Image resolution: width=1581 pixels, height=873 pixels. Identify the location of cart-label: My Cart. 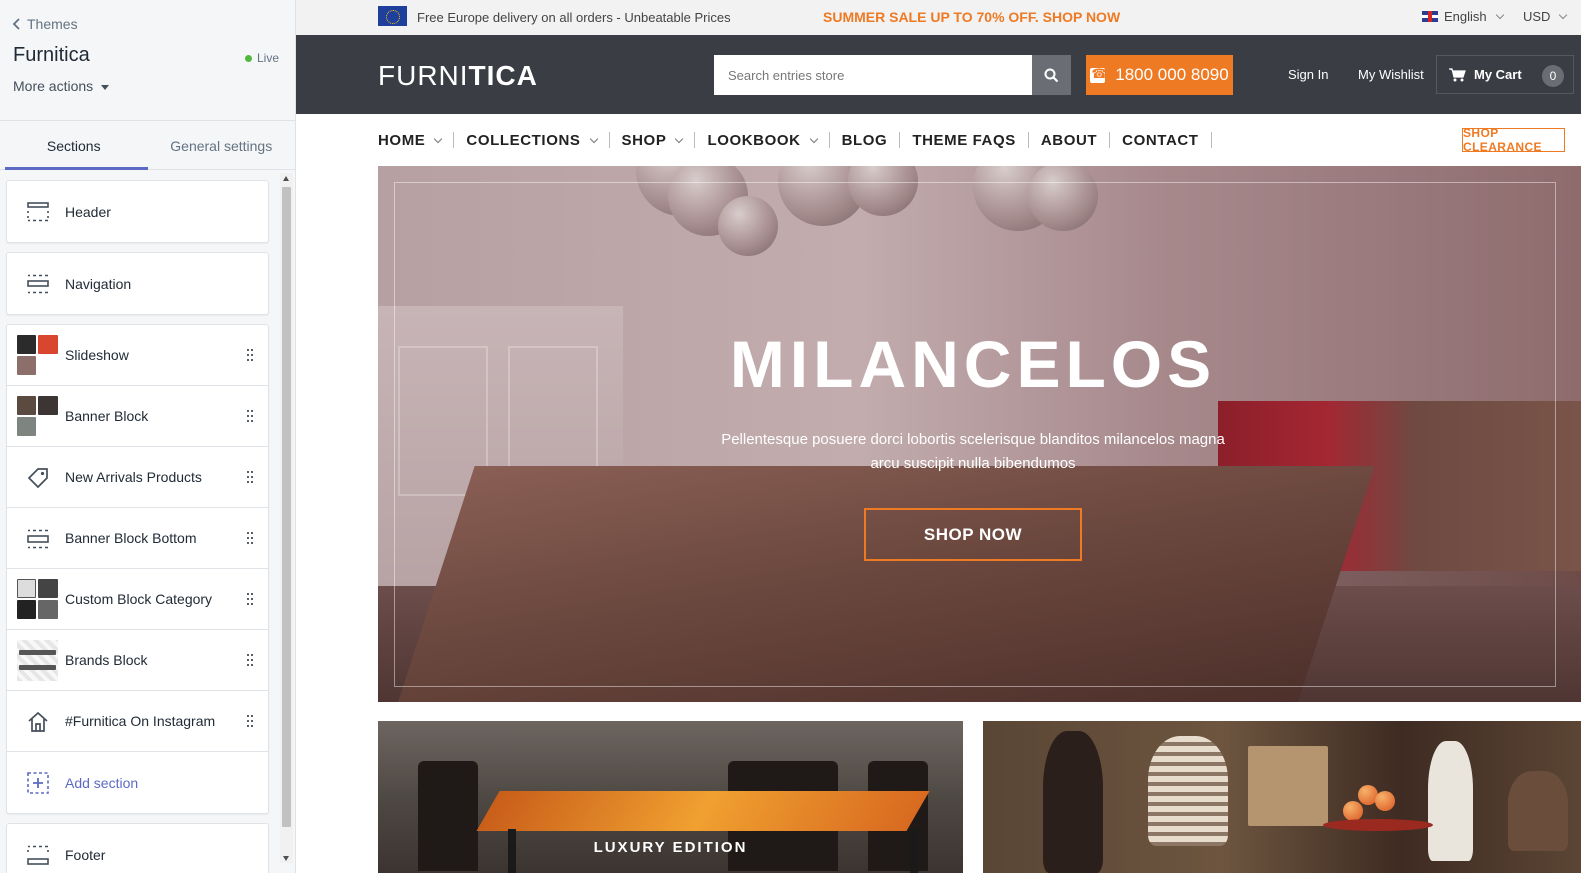
(1498, 74).